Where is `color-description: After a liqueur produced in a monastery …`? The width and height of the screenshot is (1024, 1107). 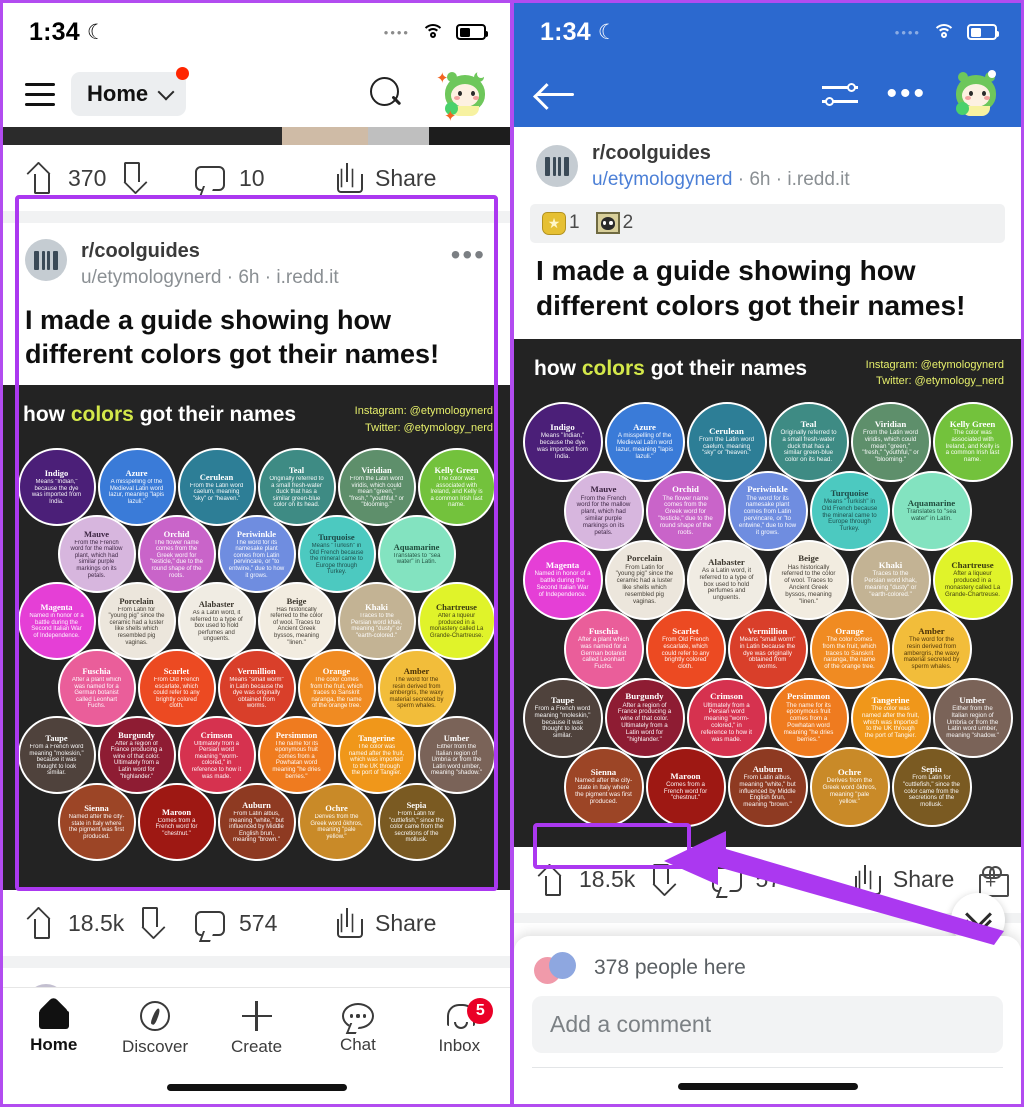 color-description: After a liqueur produced in a monastery … is located at coordinates (972, 584).